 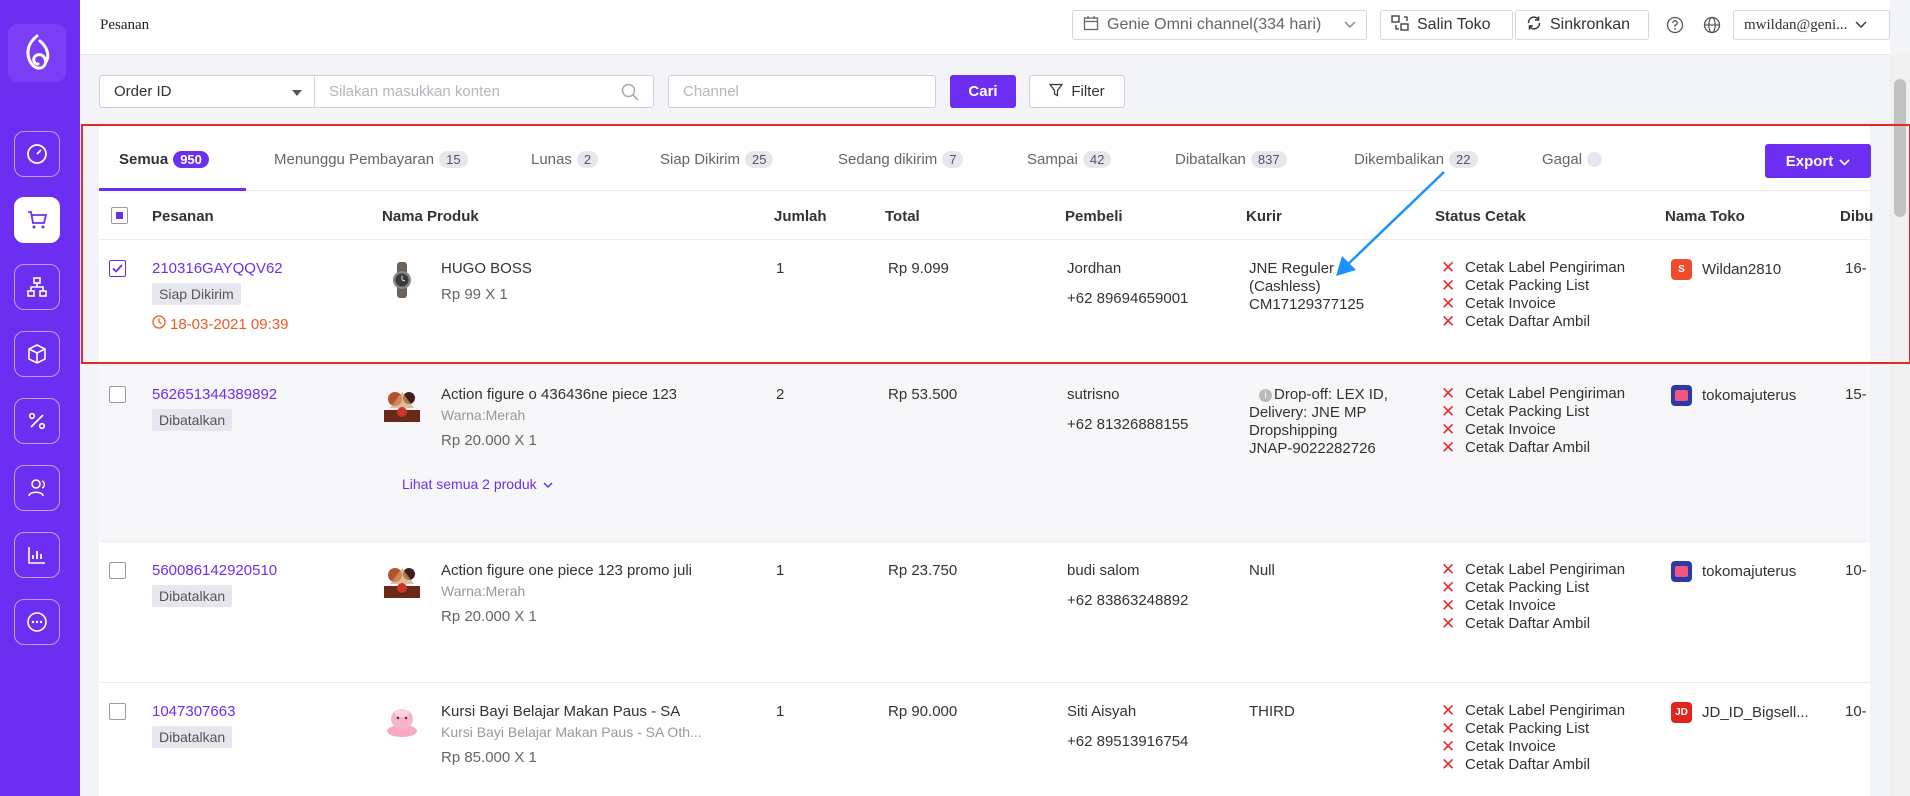 I want to click on price-qty: Rp 85.000 X 1, so click(x=489, y=757).